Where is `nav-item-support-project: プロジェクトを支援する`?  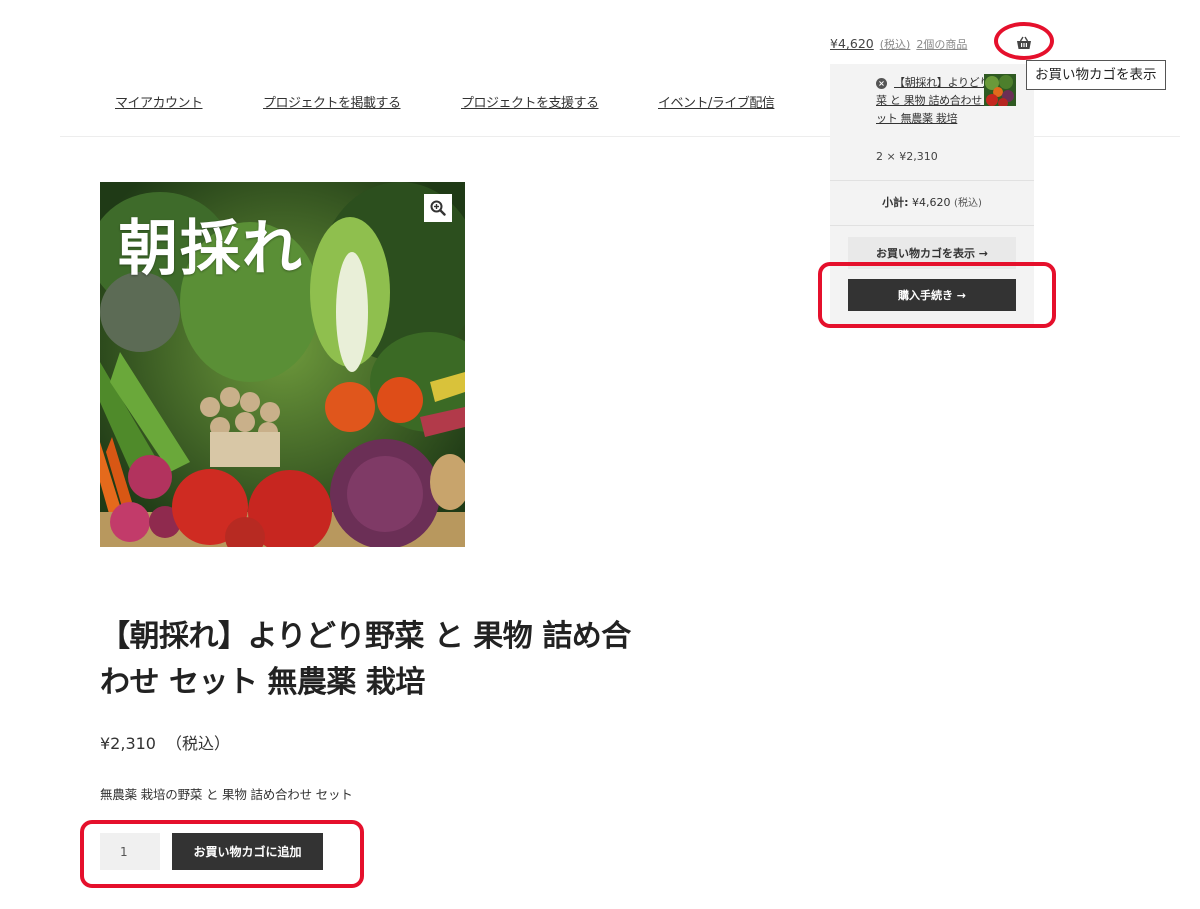 nav-item-support-project: プロジェクトを支援する is located at coordinates (530, 101).